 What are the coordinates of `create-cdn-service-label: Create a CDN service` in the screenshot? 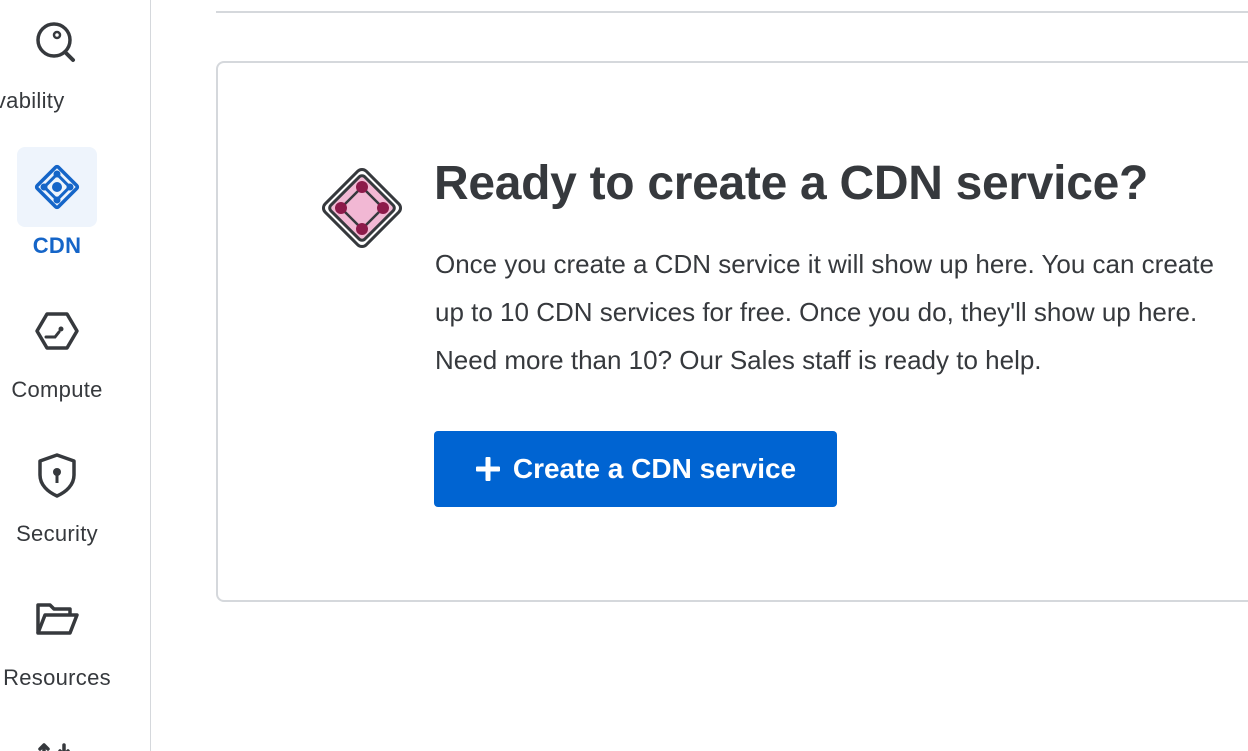 It's located at (654, 468).